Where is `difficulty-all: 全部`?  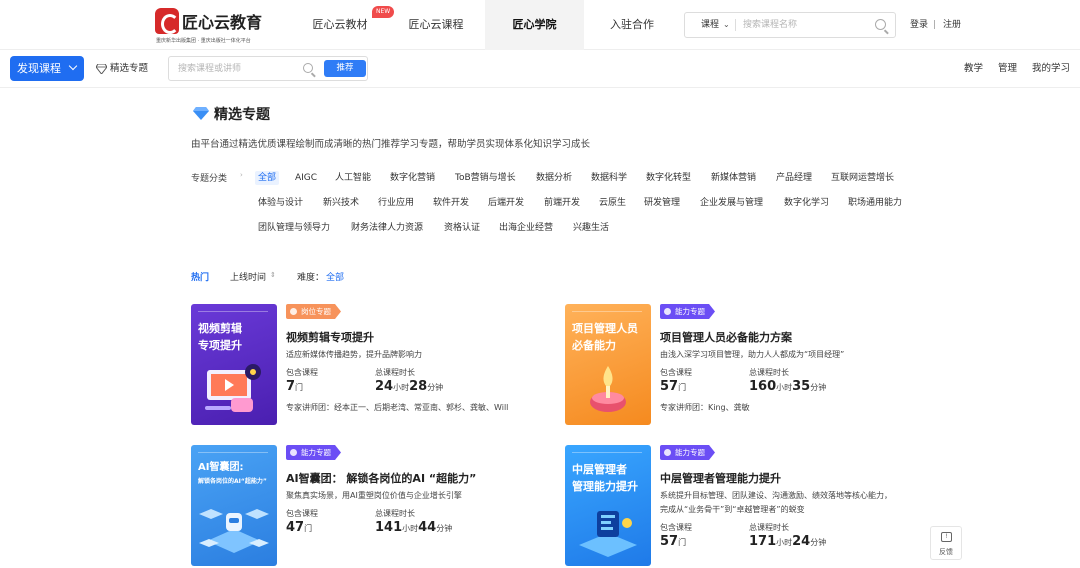 difficulty-all: 全部 is located at coordinates (335, 276).